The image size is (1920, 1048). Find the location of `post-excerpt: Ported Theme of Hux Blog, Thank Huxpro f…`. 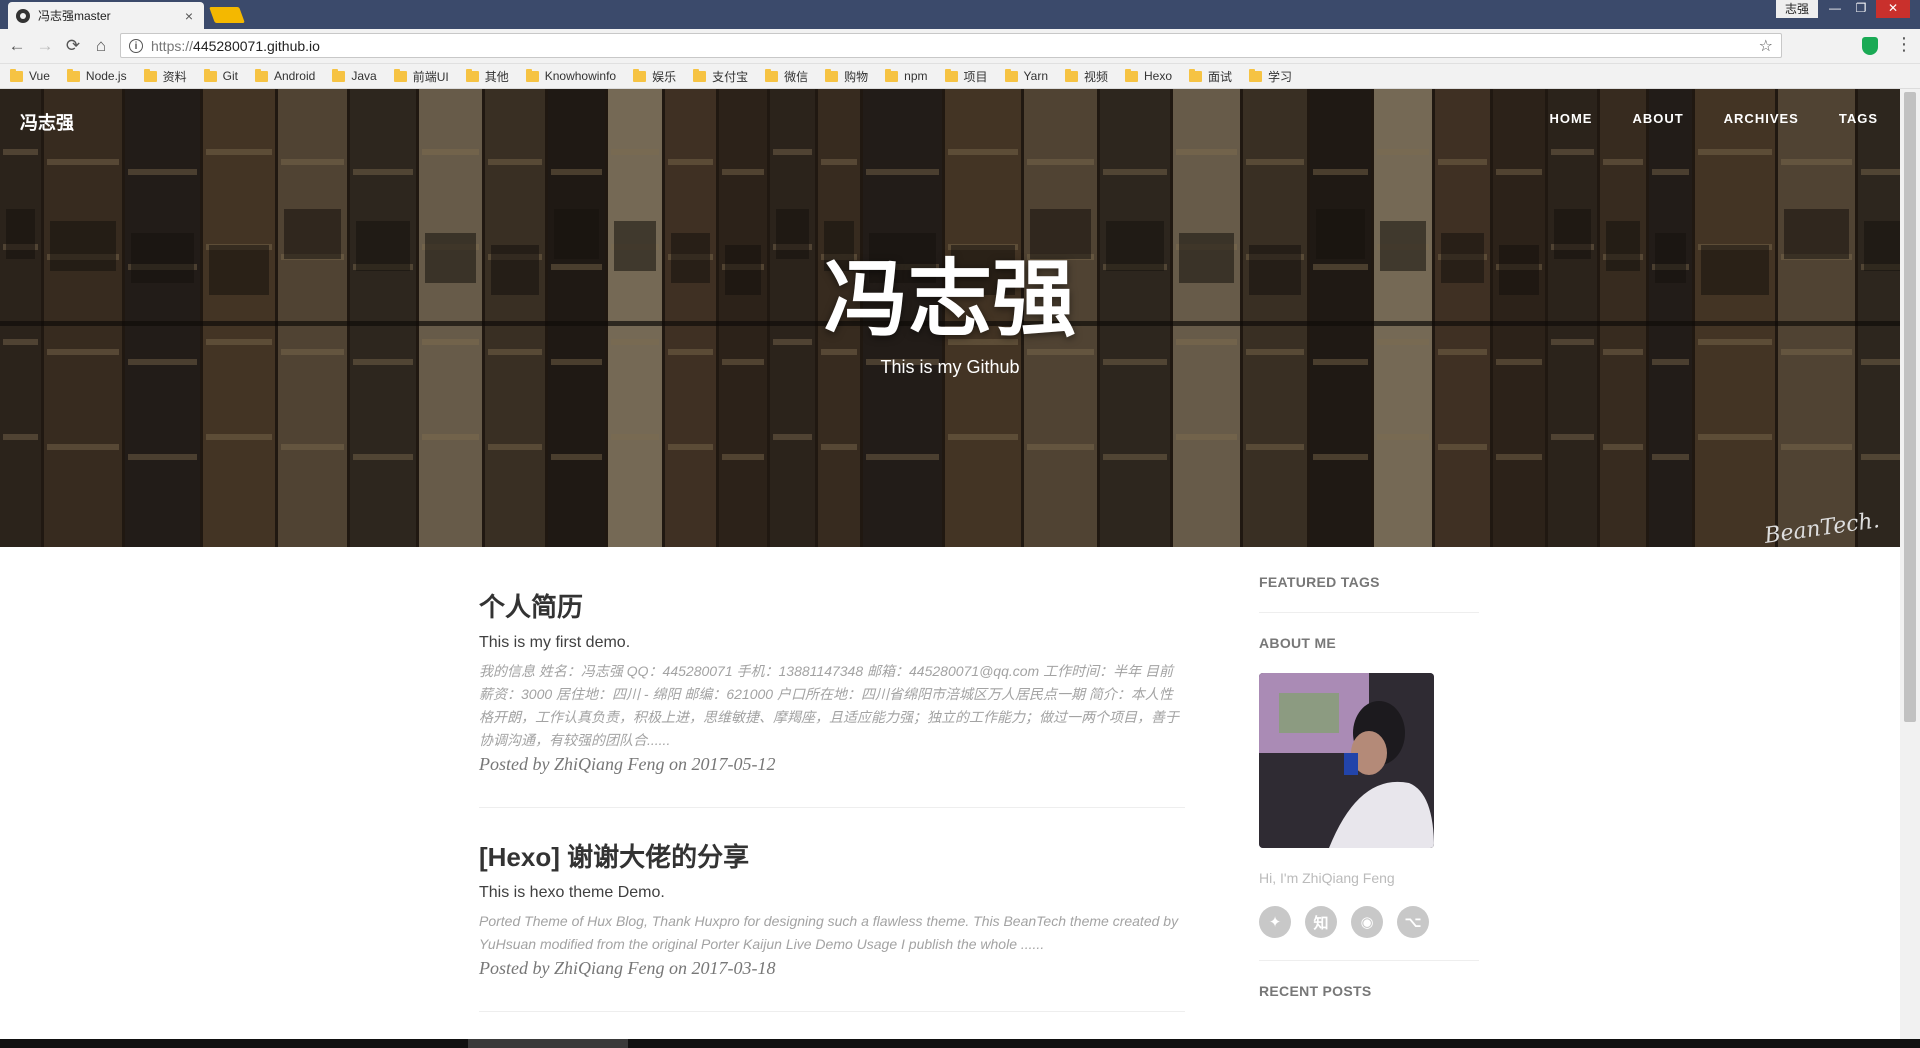

post-excerpt: Ported Theme of Hux Blog, Thank Huxpro f… is located at coordinates (832, 933).